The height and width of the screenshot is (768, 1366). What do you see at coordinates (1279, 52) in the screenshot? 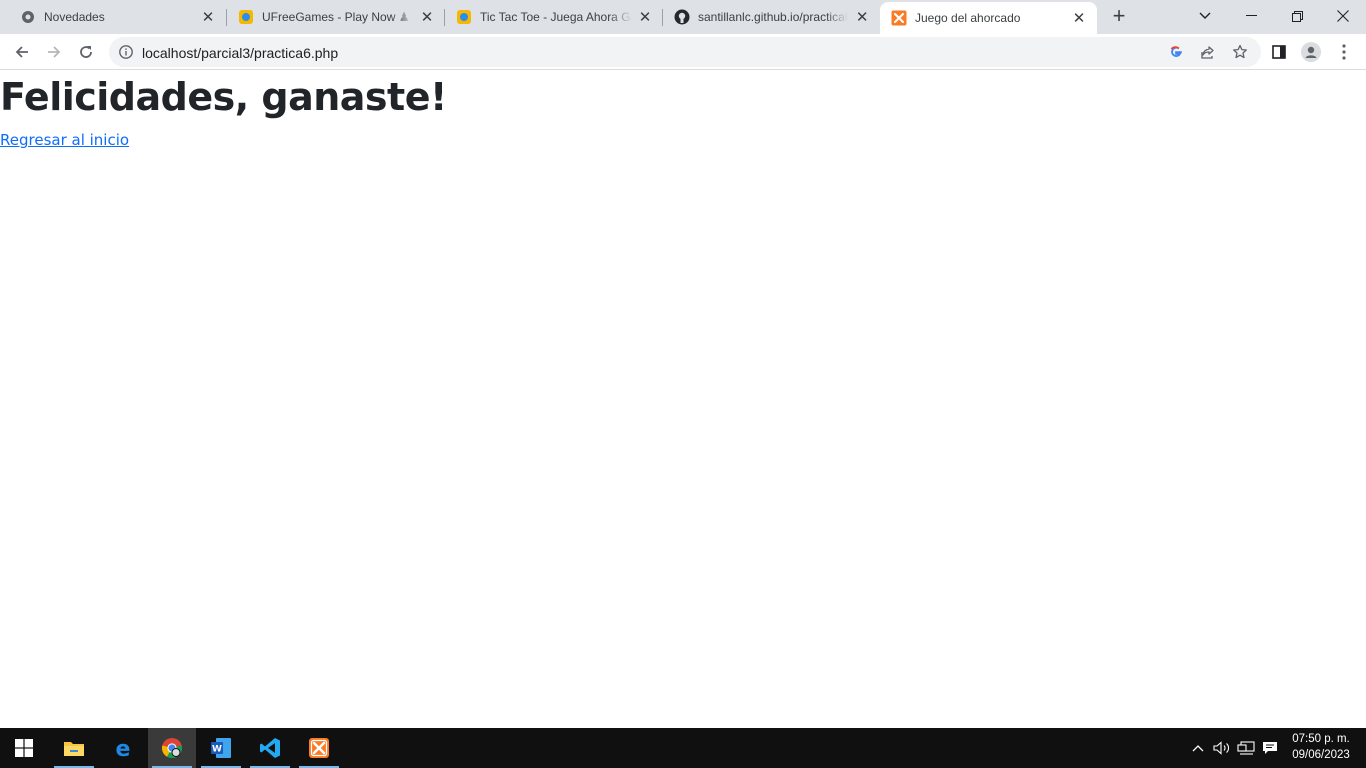
I see `side-panel-icon` at bounding box center [1279, 52].